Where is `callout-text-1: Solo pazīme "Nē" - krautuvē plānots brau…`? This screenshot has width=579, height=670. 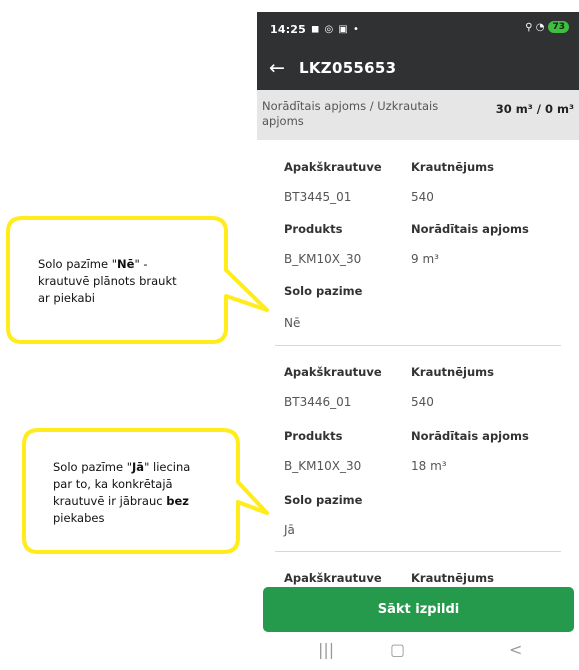 callout-text-1: Solo pazīme "Nē" - krautuvē plānots brau… is located at coordinates (107, 281).